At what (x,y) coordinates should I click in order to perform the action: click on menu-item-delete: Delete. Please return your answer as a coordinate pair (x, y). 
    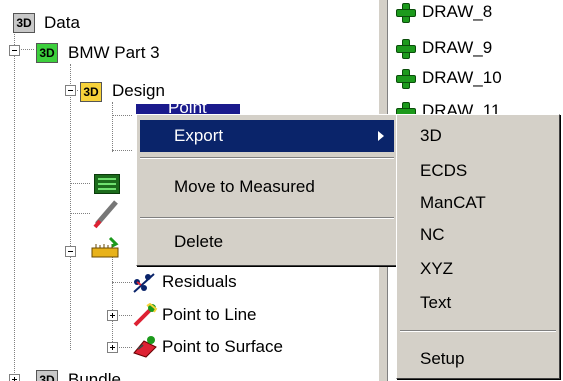
    Looking at the image, I should click on (267, 242).